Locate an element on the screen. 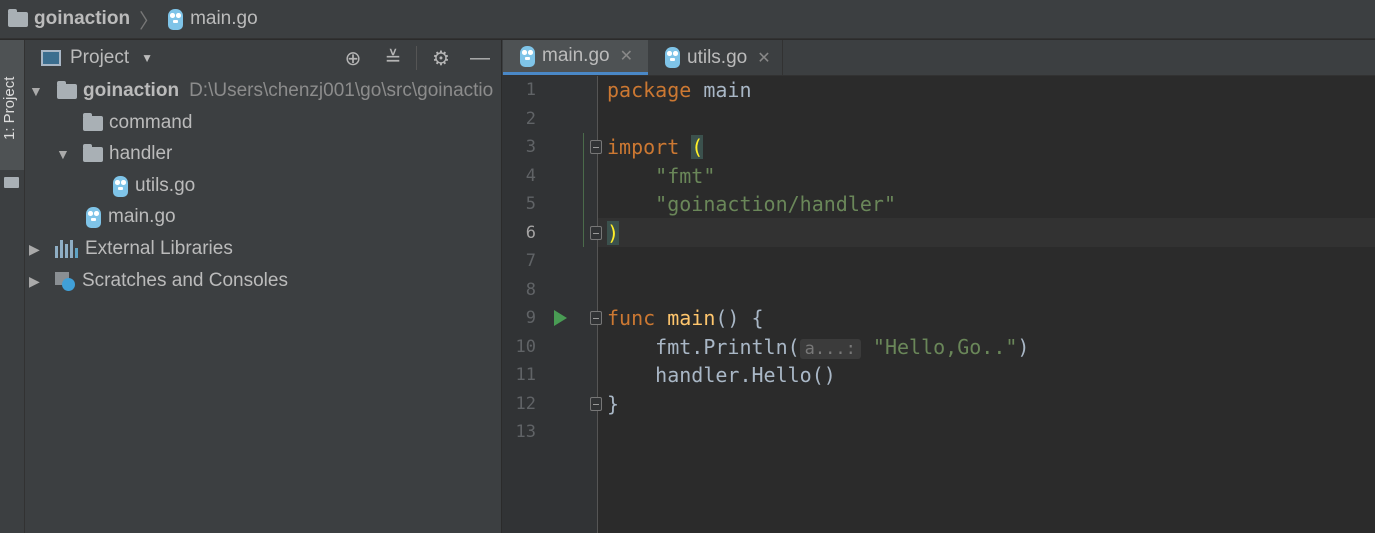 This screenshot has width=1375, height=533. tree-item-label: main.go is located at coordinates (142, 216).